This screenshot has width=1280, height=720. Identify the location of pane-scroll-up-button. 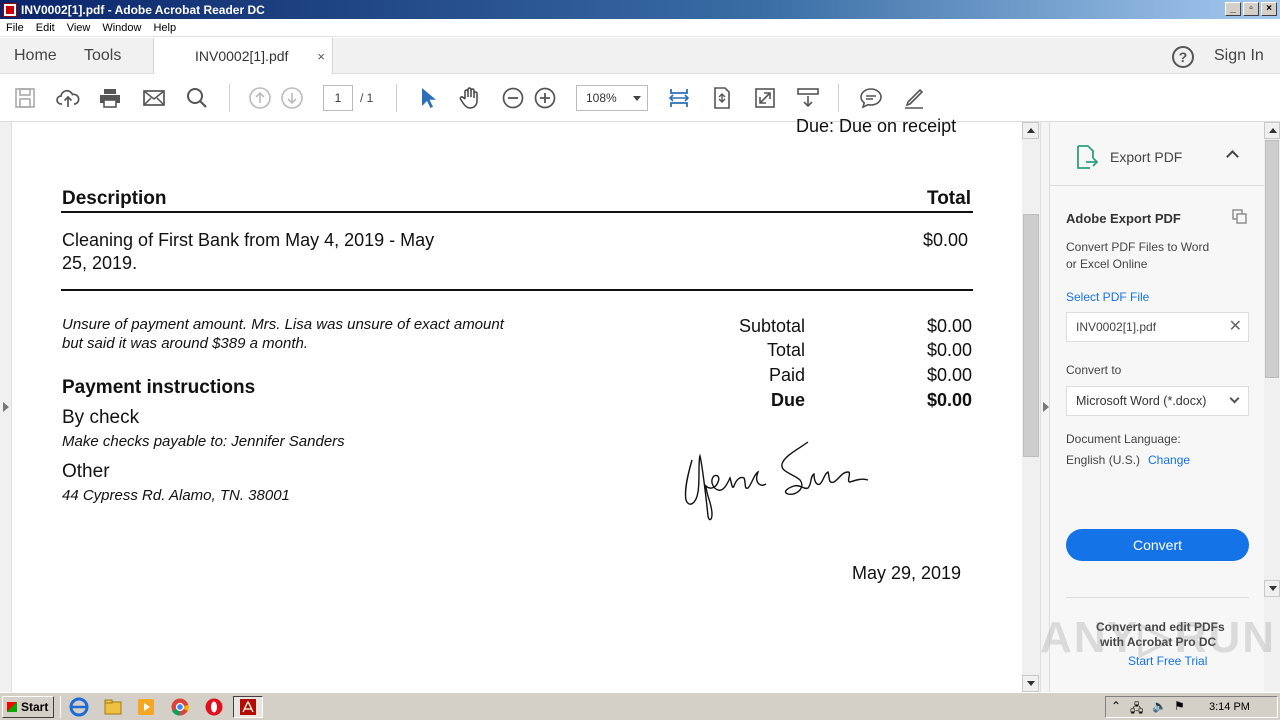
(1272, 130).